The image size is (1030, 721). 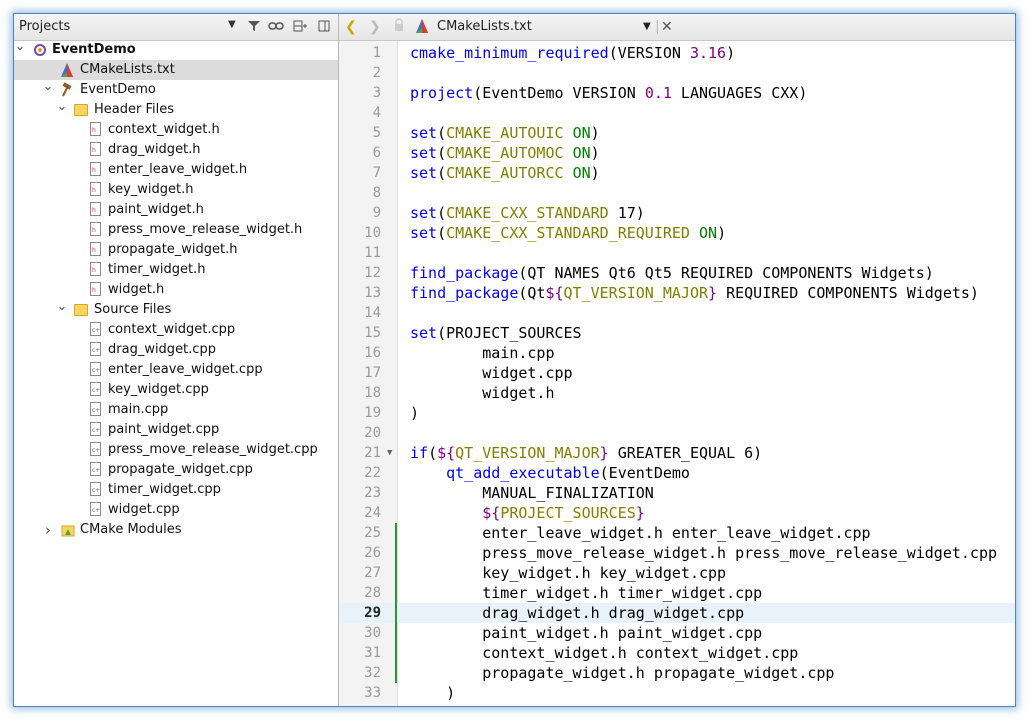 What do you see at coordinates (176, 510) in the screenshot?
I see `tree-item: c+ widget.cpp` at bounding box center [176, 510].